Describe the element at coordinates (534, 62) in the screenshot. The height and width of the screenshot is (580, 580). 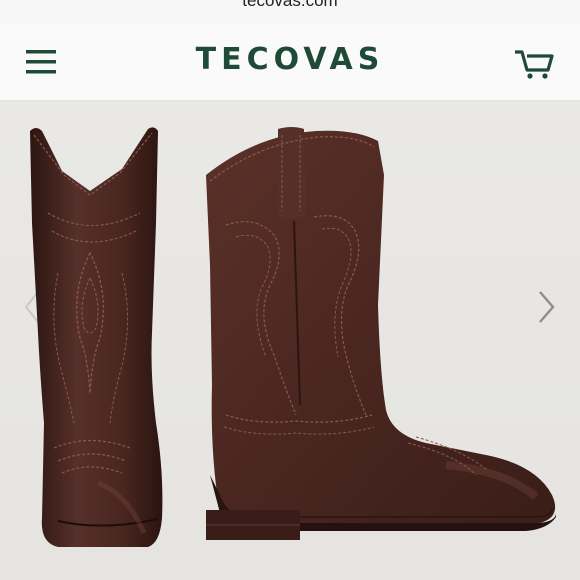
I see `cart-icon` at that location.